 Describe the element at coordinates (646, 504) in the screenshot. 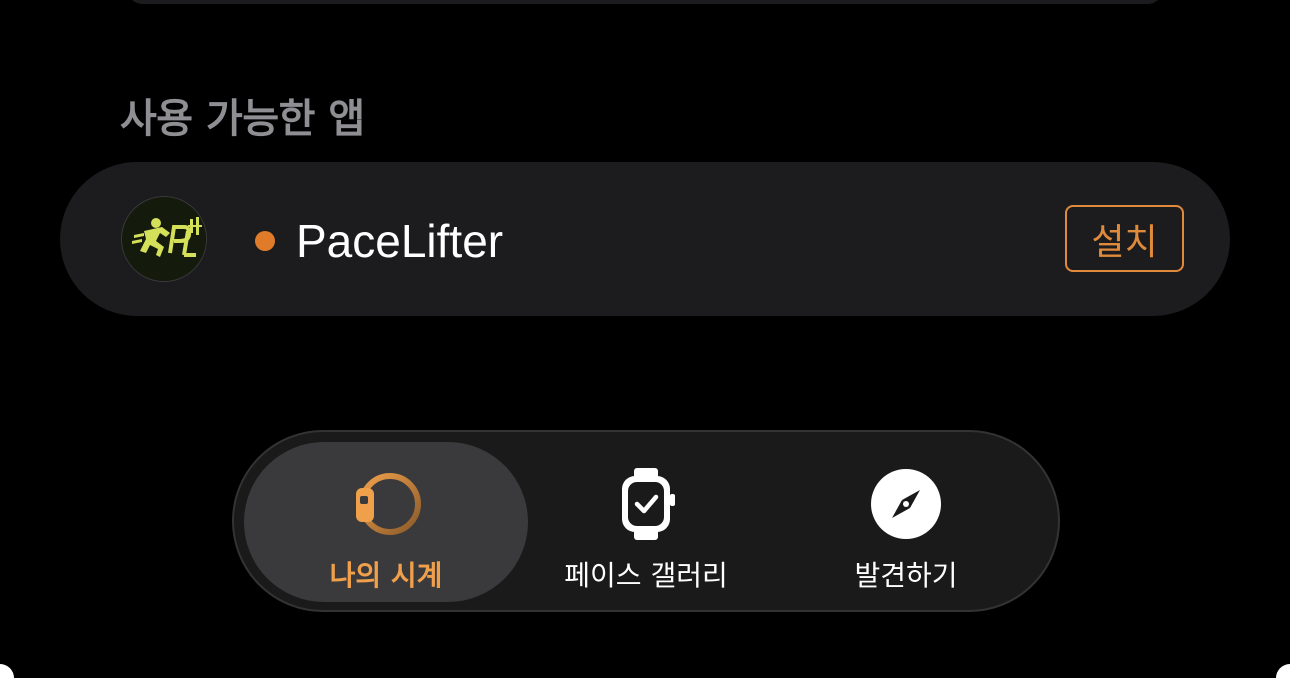

I see `watch-face-icon` at that location.